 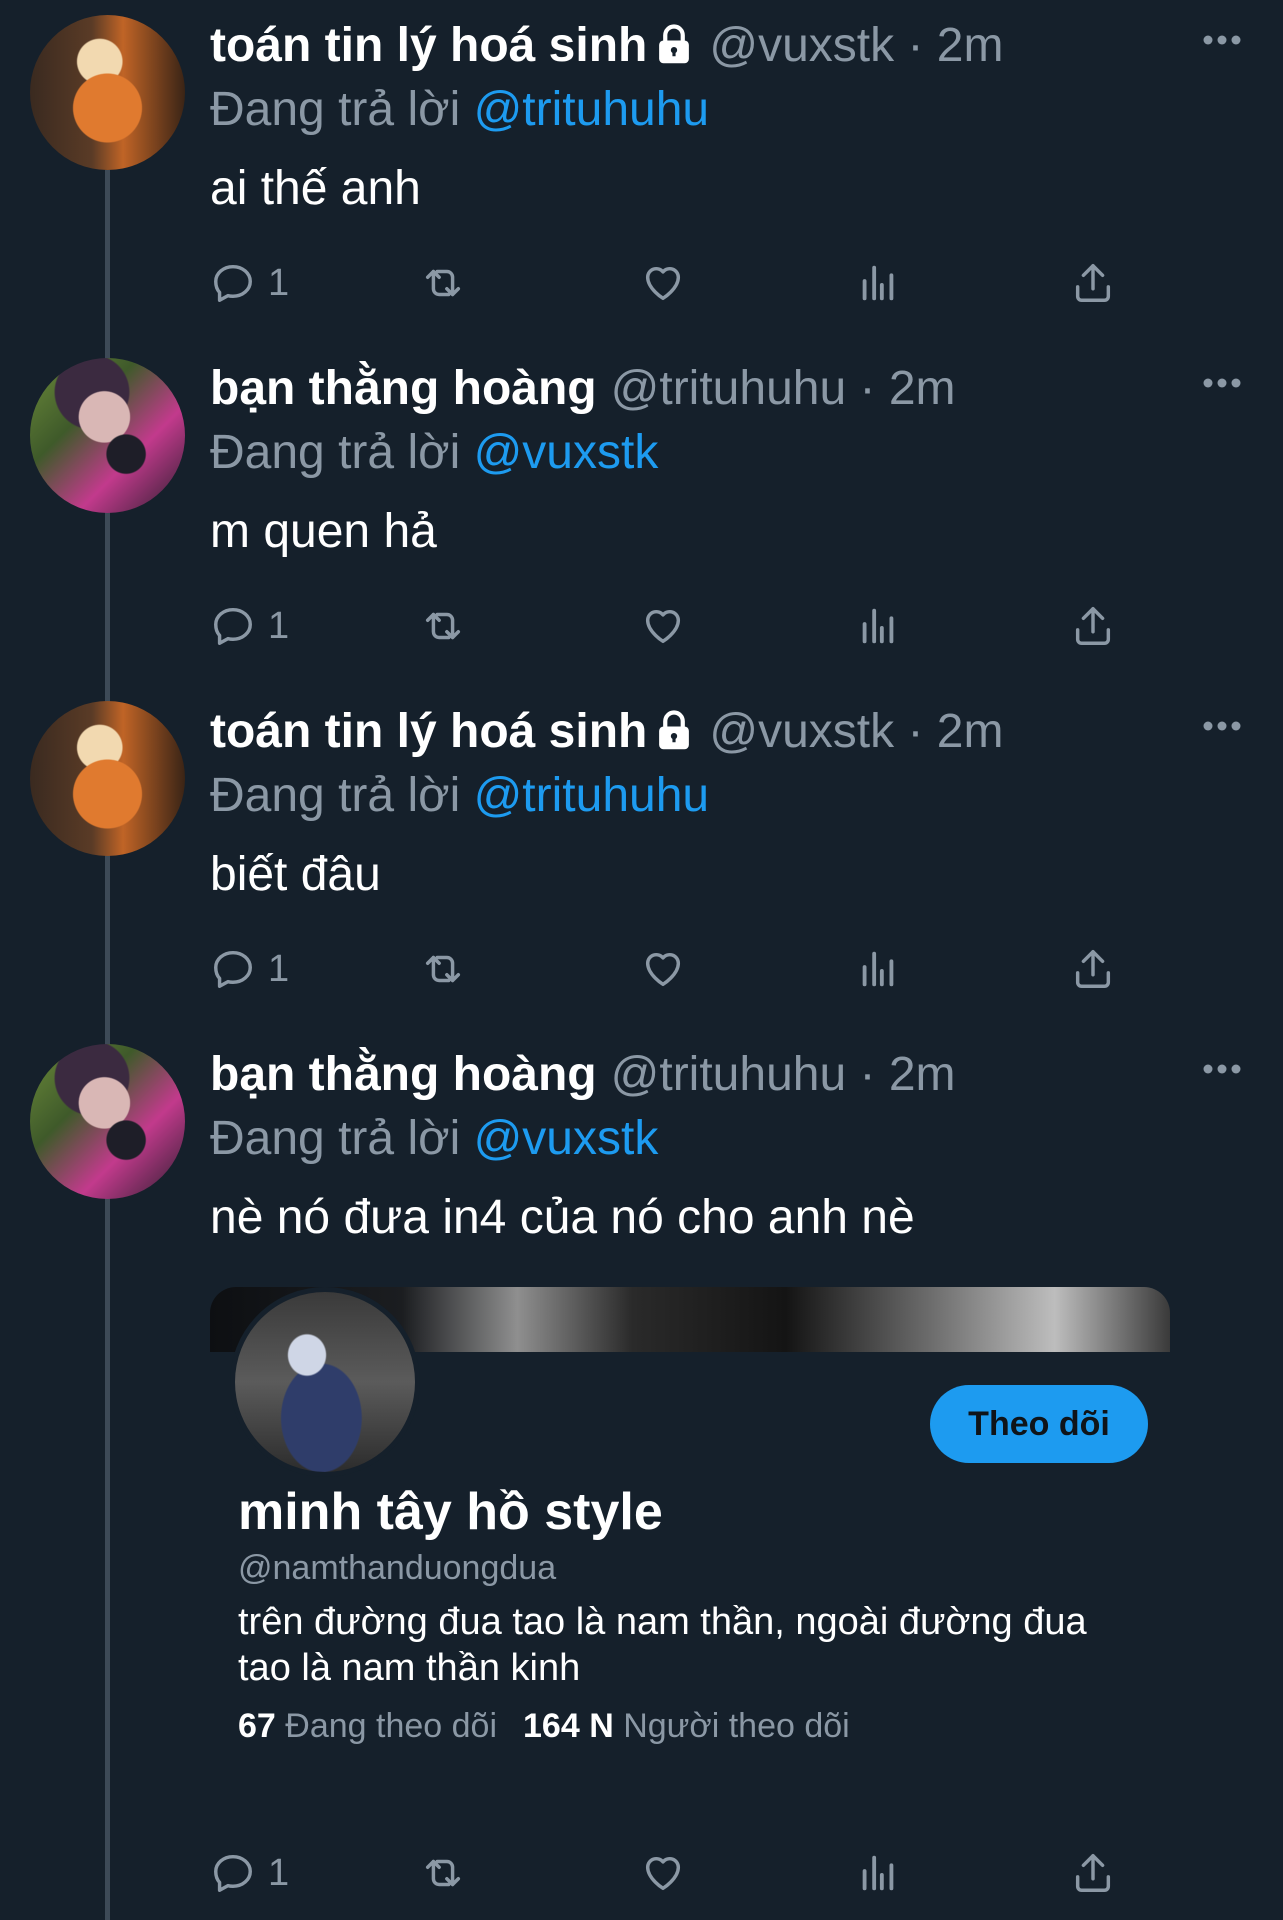 I want to click on profile-stats: 67 Đang theo dõi 164 N Người theo dõi, so click(x=544, y=1726).